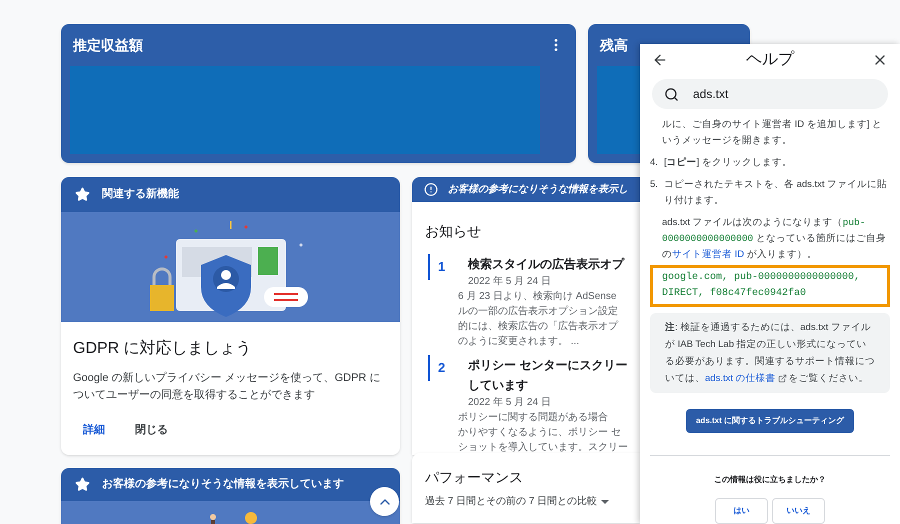 This screenshot has height=524, width=900. I want to click on troubleshooting-button: ads.txt に関するトラブルシューティング, so click(770, 421).